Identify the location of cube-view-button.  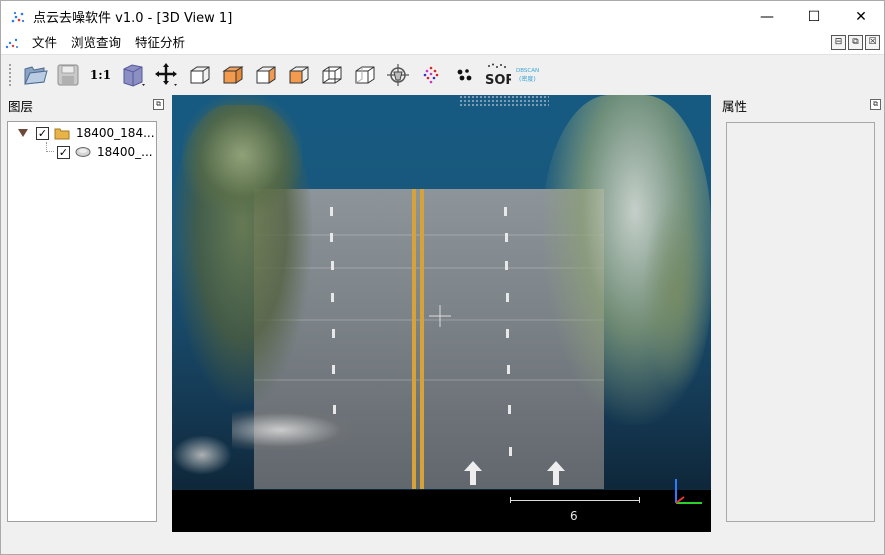
(133, 75).